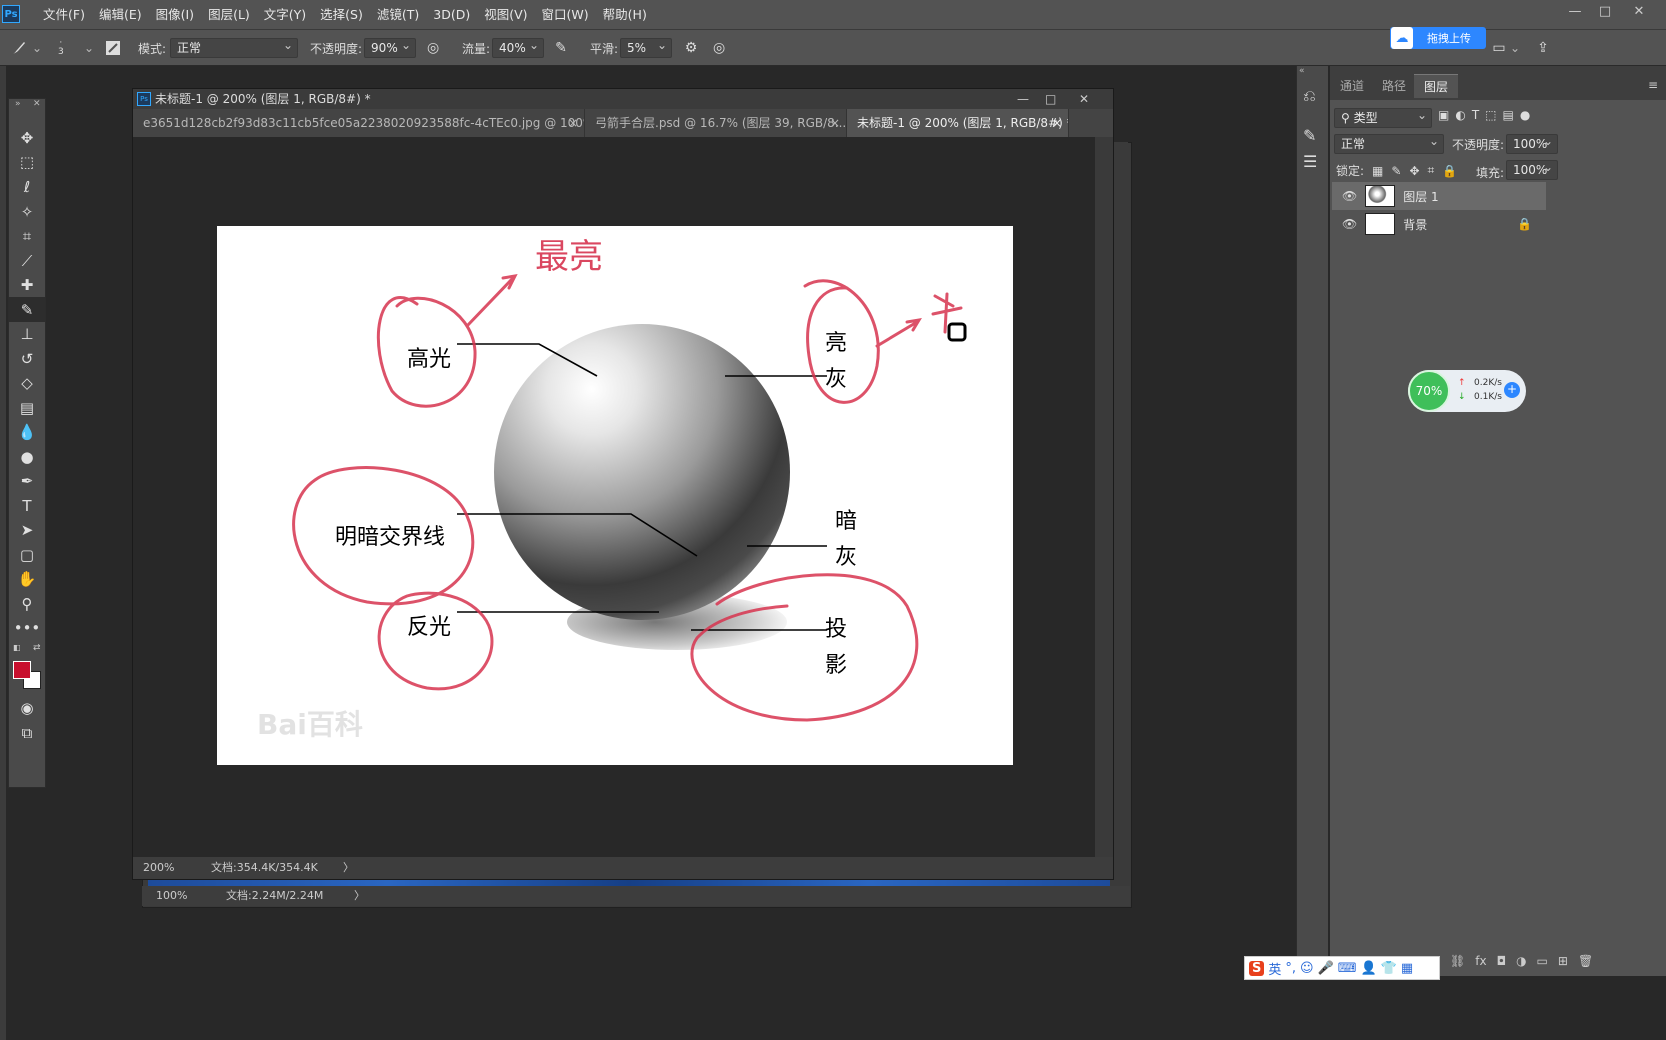 Image resolution: width=1666 pixels, height=1040 pixels. What do you see at coordinates (1309, 96) in the screenshot?
I see `history-icon: ⎌` at bounding box center [1309, 96].